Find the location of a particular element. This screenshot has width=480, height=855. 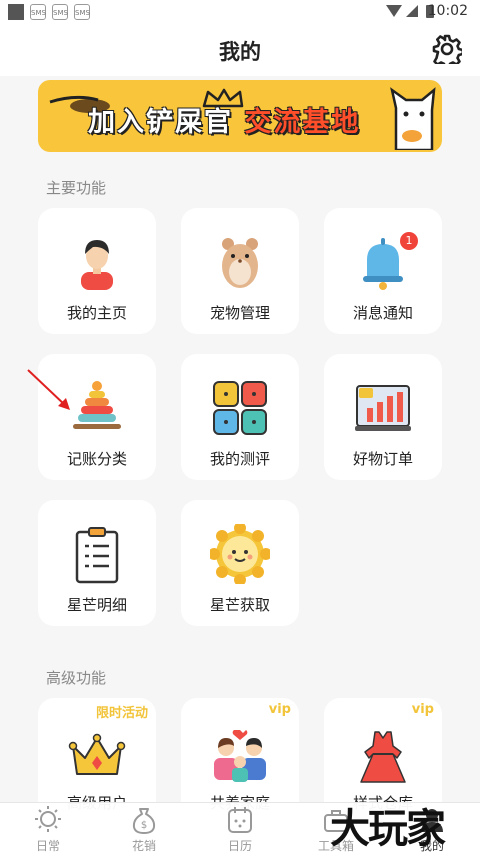

good-orders-card: 好物订单 is located at coordinates (383, 417).